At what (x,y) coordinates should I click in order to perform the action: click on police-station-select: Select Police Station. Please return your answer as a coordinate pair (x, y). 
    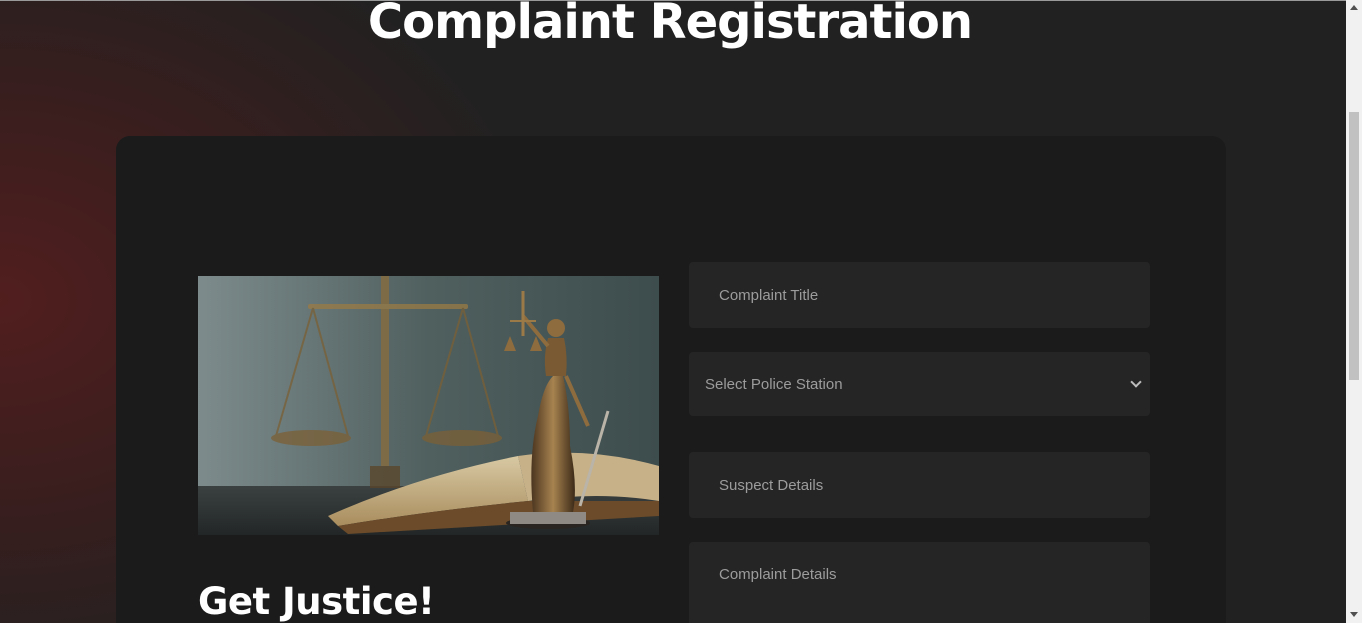
    Looking at the image, I should click on (919, 384).